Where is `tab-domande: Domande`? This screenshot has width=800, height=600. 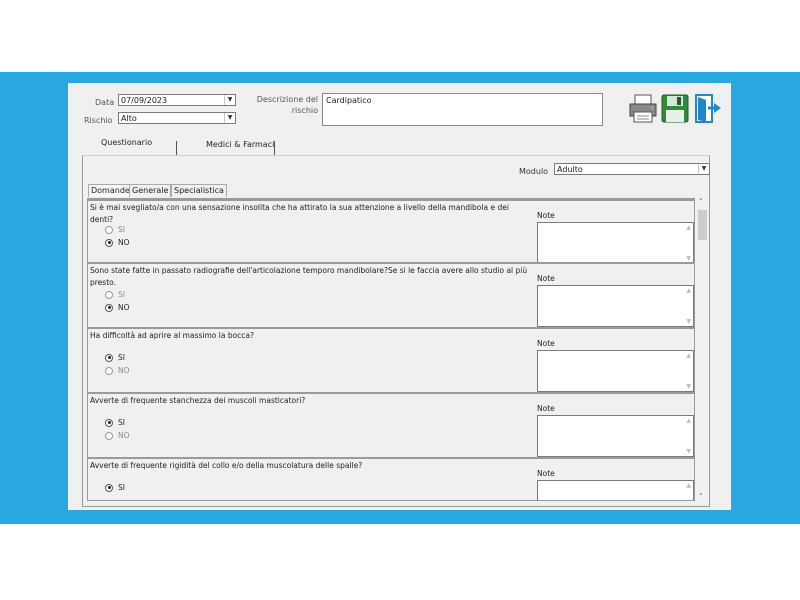 tab-domande: Domande is located at coordinates (110, 190).